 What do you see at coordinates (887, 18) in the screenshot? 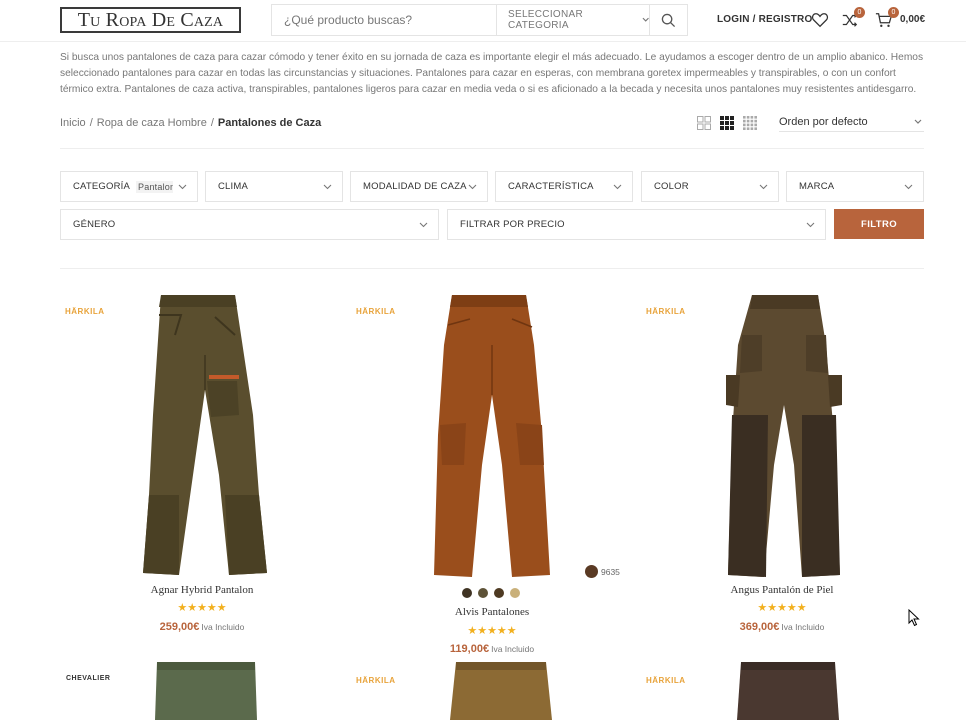
I see `cart-button: 0` at bounding box center [887, 18].